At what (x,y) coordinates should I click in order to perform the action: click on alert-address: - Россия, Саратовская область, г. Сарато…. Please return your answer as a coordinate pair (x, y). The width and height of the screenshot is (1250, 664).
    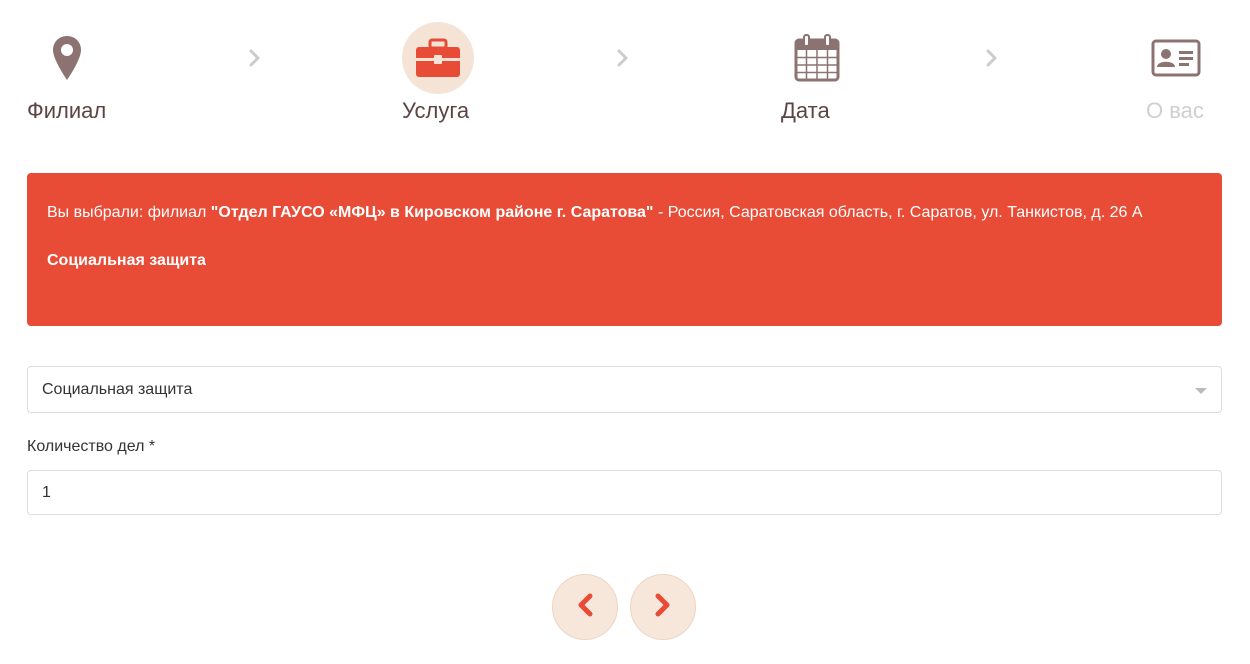
    Looking at the image, I should click on (898, 212).